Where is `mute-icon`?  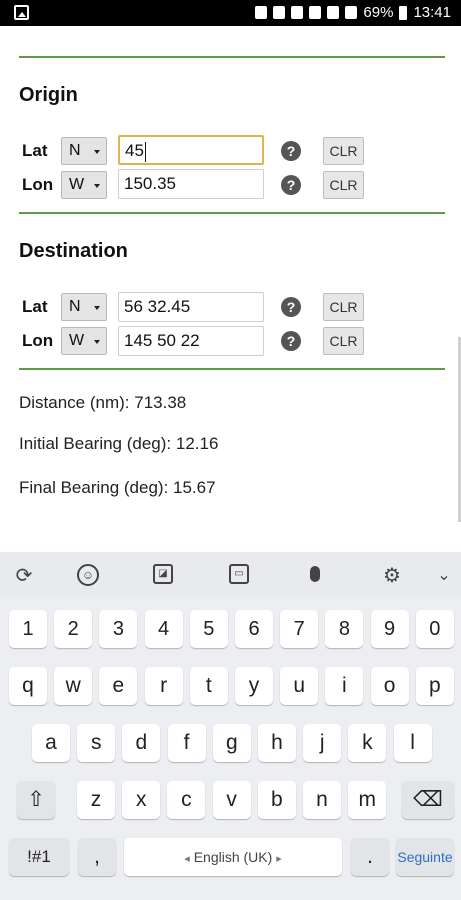
mute-icon is located at coordinates (333, 12).